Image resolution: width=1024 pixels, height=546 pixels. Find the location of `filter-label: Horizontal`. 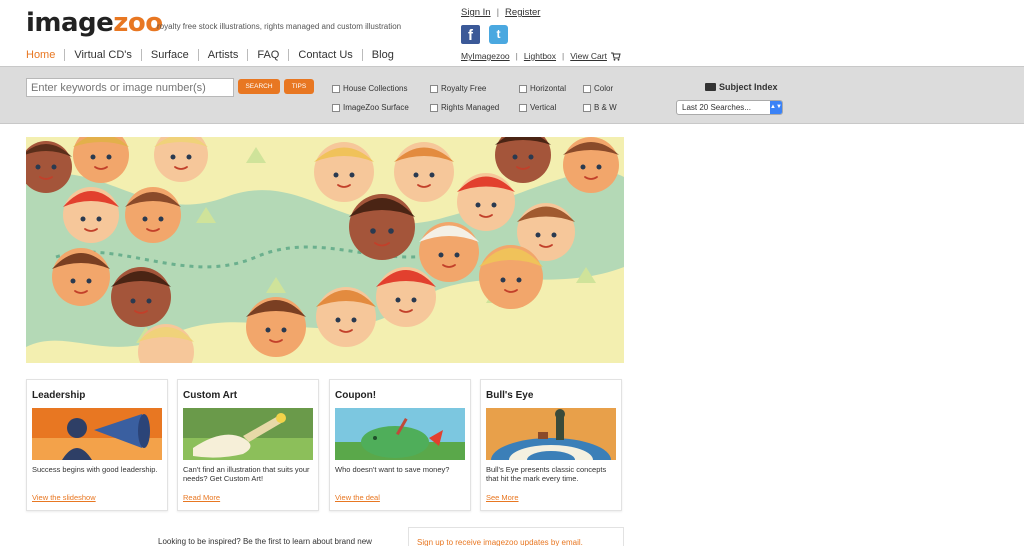

filter-label: Horizontal is located at coordinates (548, 88).